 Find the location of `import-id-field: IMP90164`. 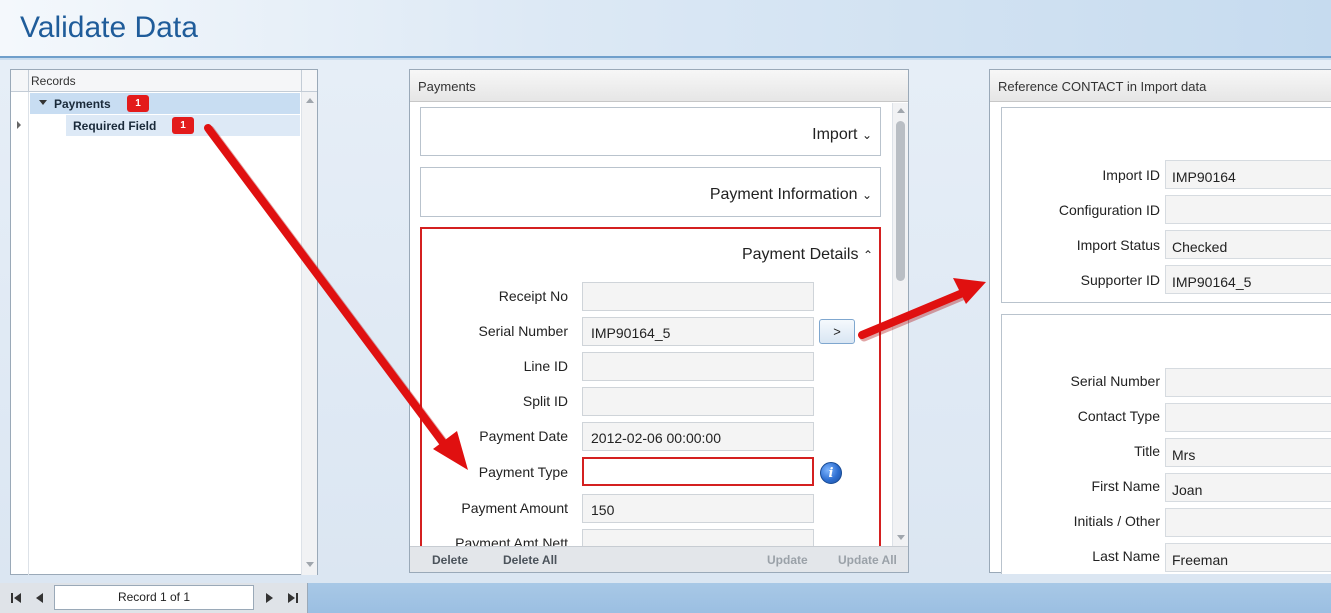

import-id-field: IMP90164 is located at coordinates (1248, 174).